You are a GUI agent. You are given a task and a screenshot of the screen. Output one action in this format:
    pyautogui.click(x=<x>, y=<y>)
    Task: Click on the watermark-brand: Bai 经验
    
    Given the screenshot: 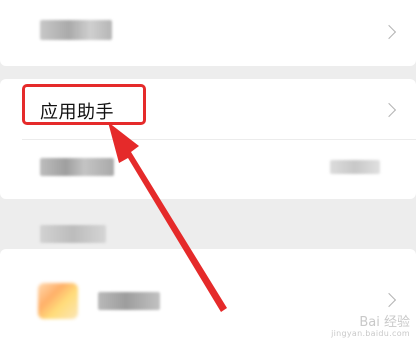 What is the action you would take?
    pyautogui.click(x=384, y=322)
    